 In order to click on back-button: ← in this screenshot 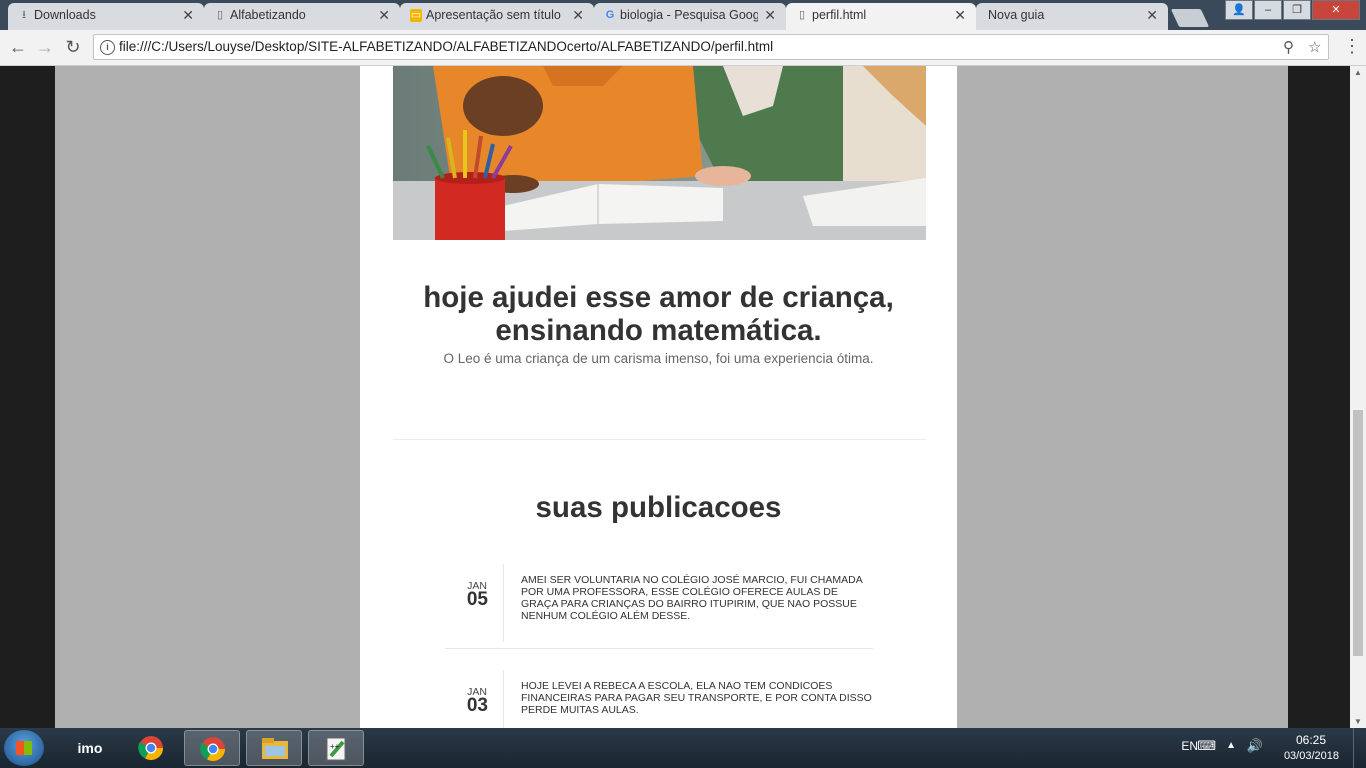, I will do `click(18, 47)`.